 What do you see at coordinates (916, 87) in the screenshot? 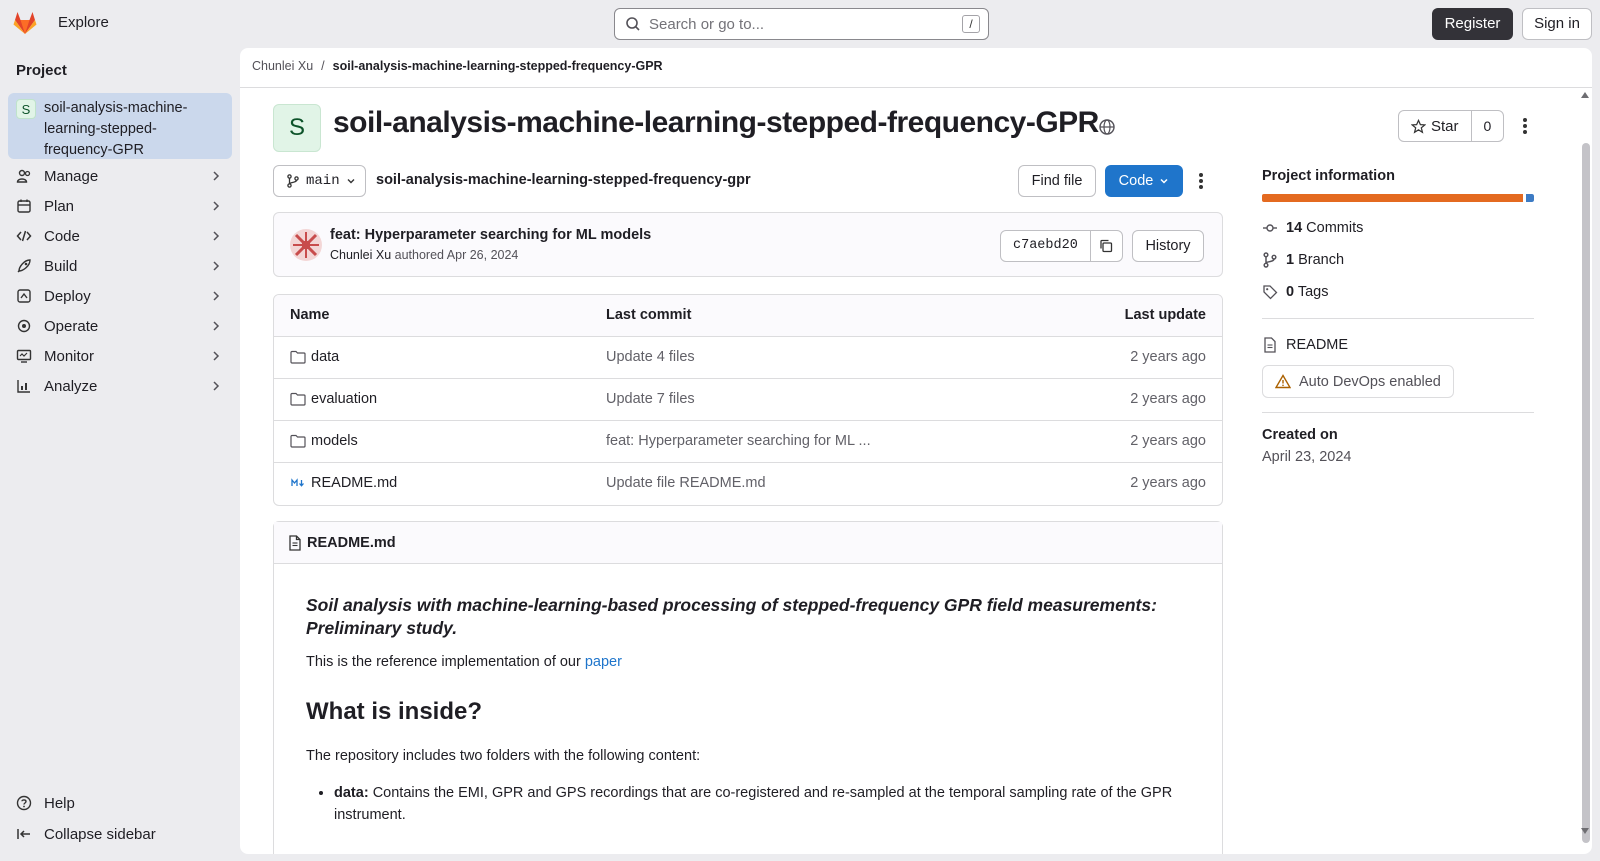
I see `breadcrumb-divider` at bounding box center [916, 87].